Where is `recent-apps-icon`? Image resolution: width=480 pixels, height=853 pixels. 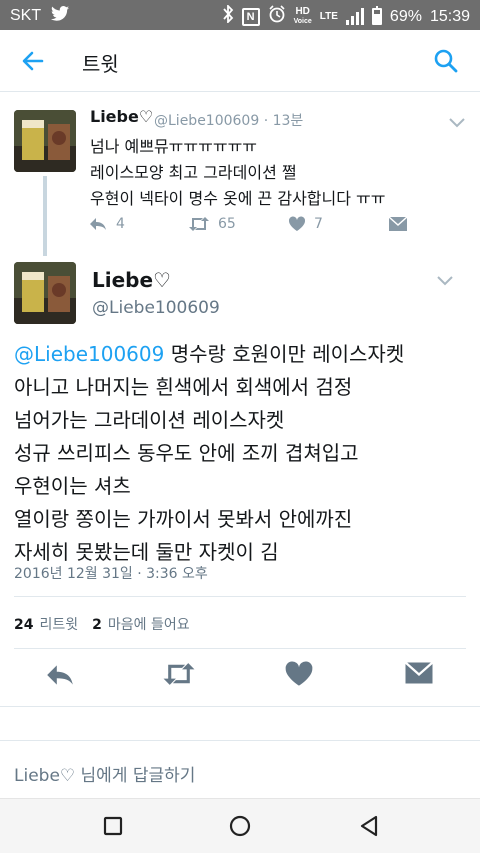 recent-apps-icon is located at coordinates (113, 826).